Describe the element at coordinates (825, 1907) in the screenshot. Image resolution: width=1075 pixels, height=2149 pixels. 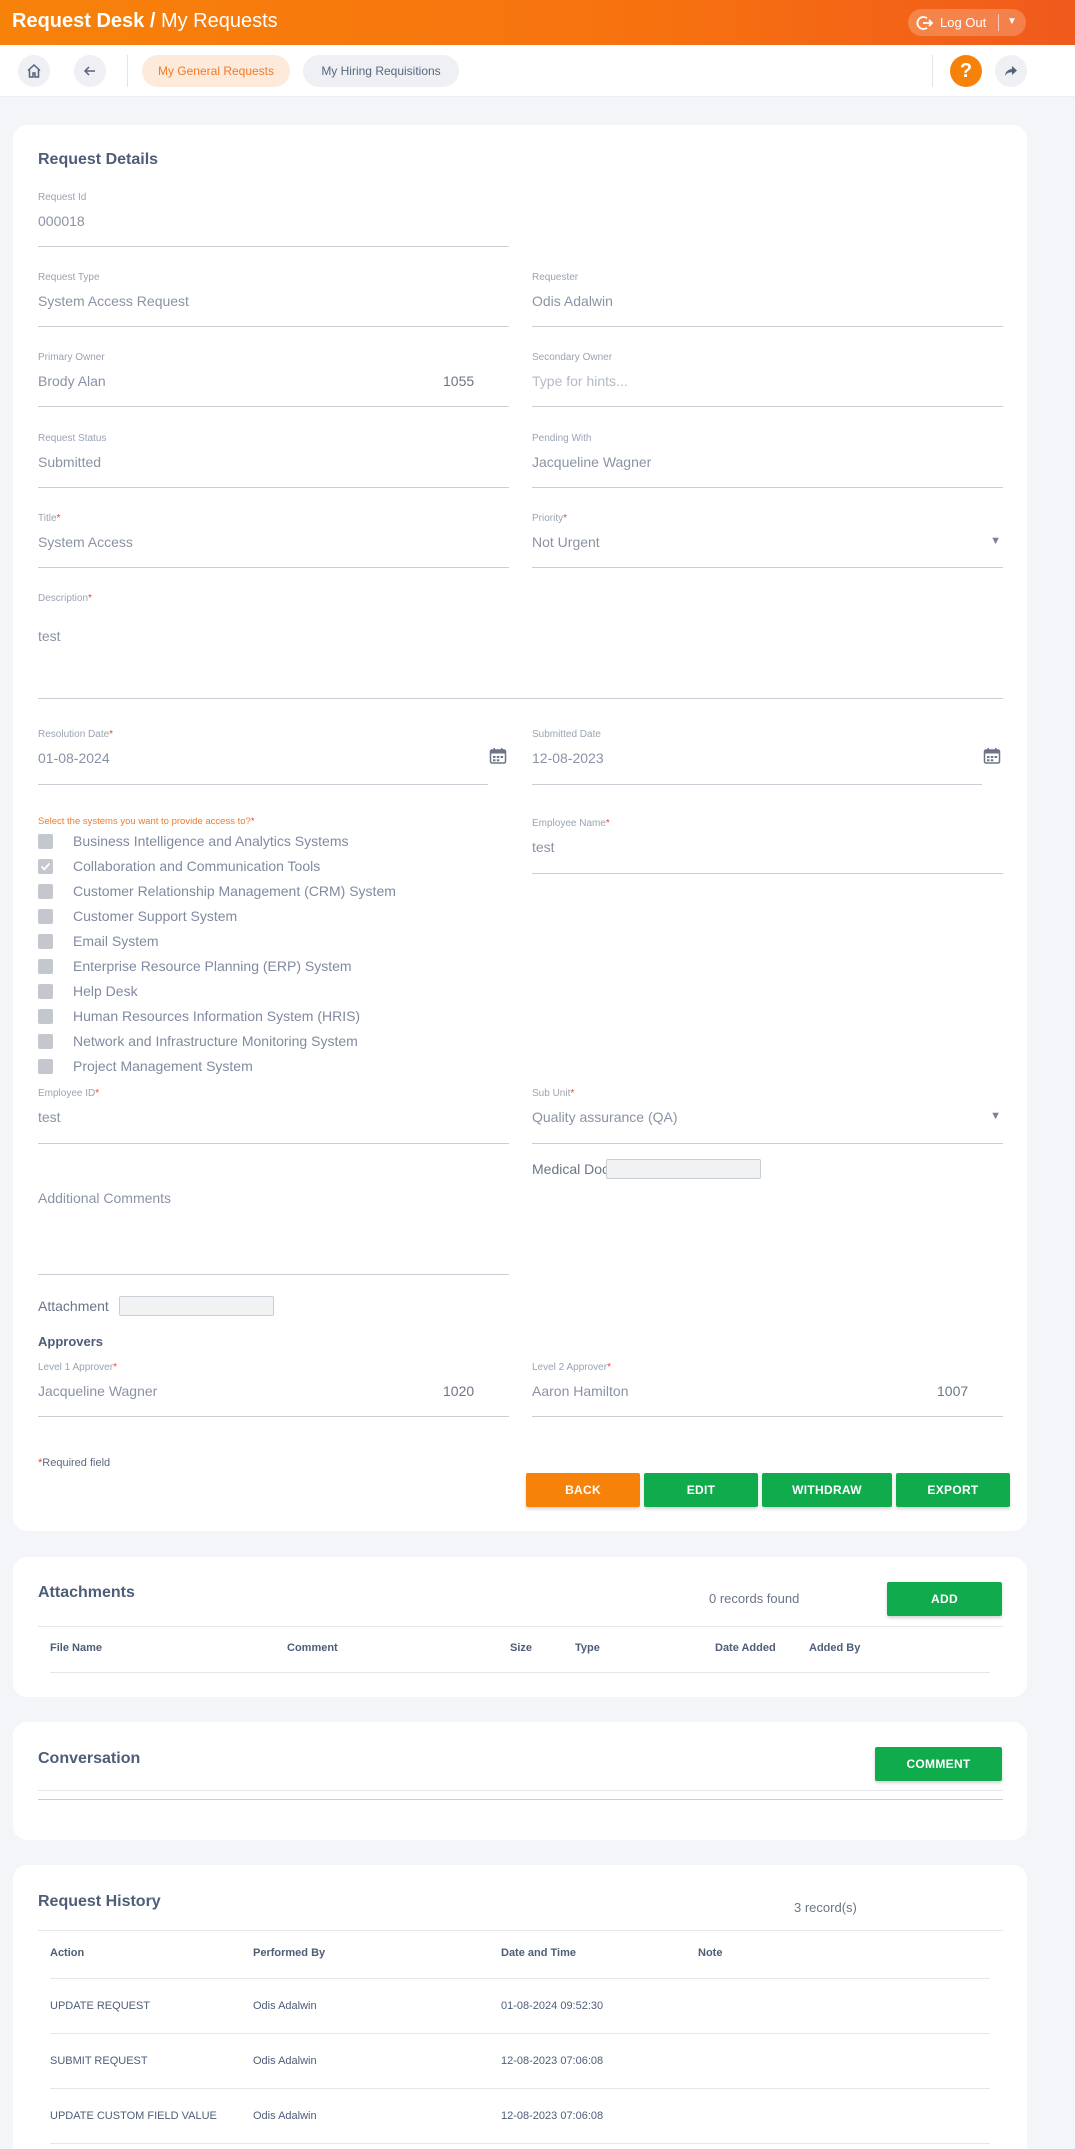
I see `history-record-count: 3 record(s)` at that location.